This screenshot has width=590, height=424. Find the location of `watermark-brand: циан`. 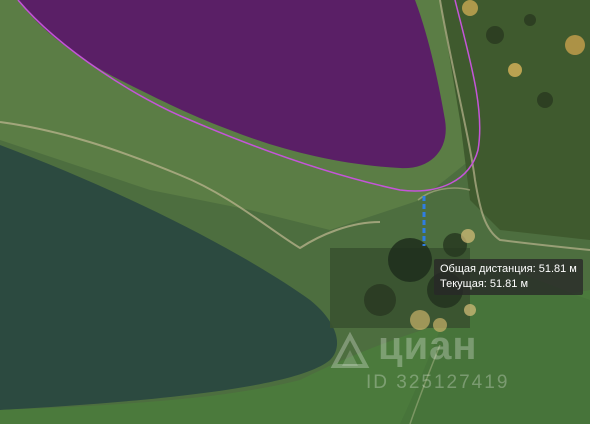

watermark-brand: циан is located at coordinates (428, 346).